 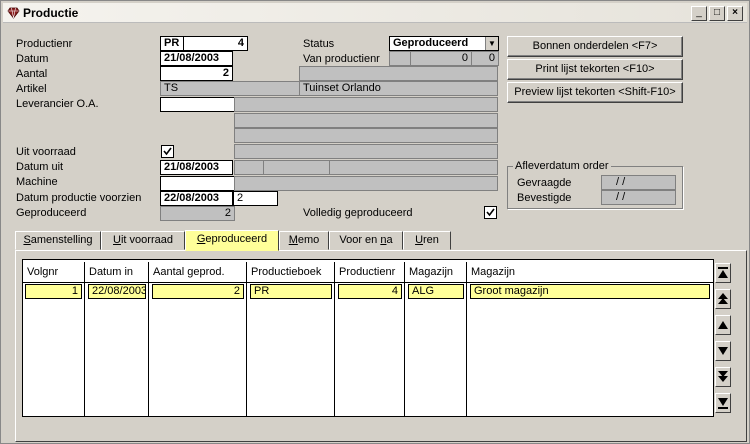 I want to click on maximize-button: □, so click(x=717, y=13).